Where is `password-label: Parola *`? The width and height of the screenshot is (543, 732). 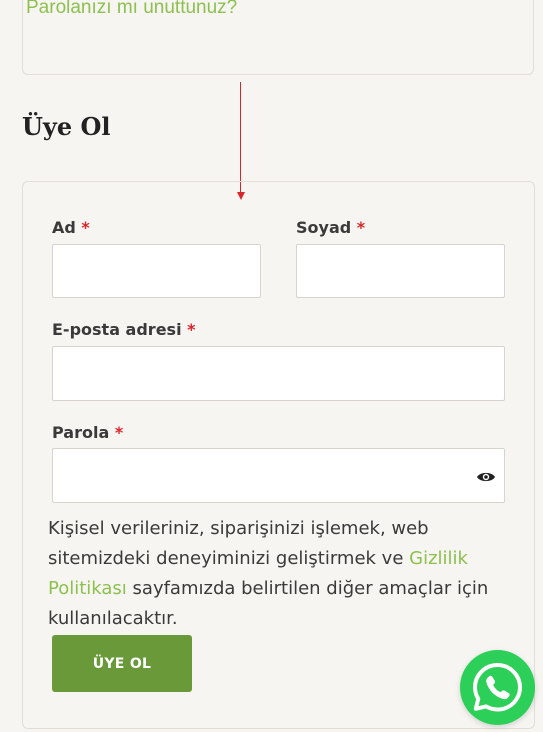 password-label: Parola * is located at coordinates (87, 432).